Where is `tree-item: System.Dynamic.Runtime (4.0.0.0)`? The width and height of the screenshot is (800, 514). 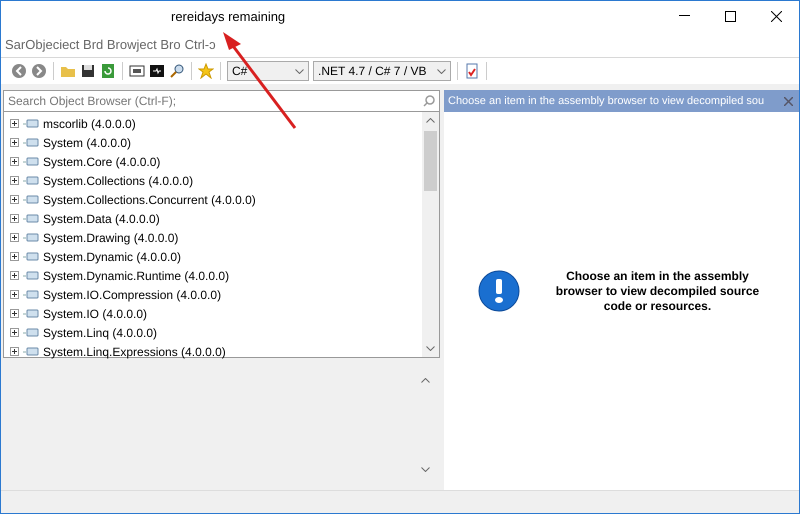 tree-item: System.Dynamic.Runtime (4.0.0.0) is located at coordinates (136, 275).